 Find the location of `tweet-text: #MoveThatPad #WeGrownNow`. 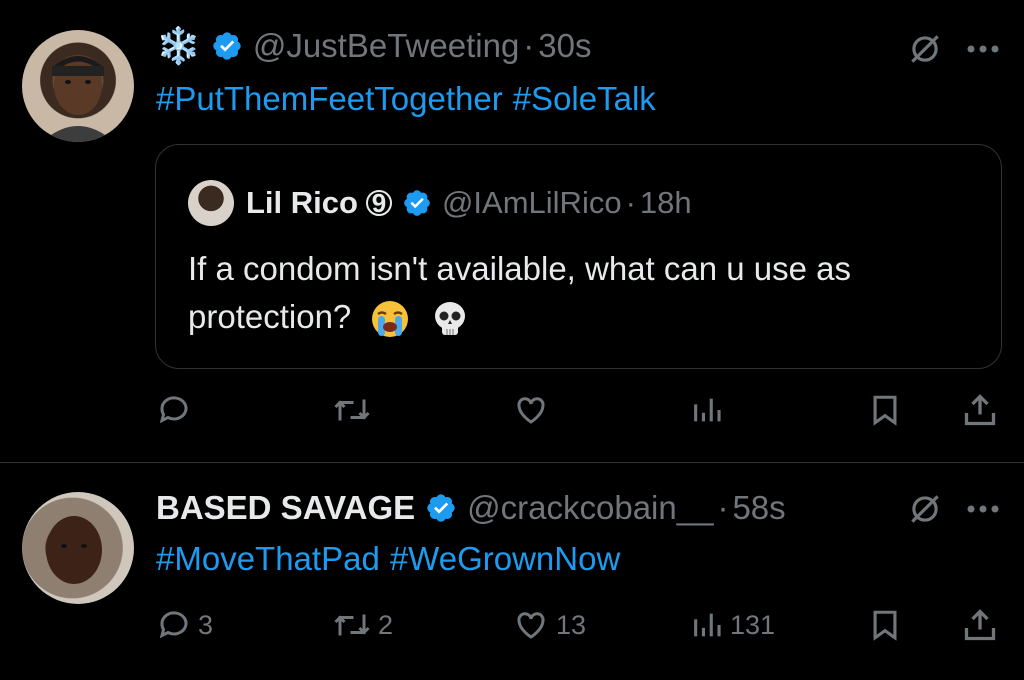

tweet-text: #MoveThatPad #WeGrownNow is located at coordinates (393, 559).